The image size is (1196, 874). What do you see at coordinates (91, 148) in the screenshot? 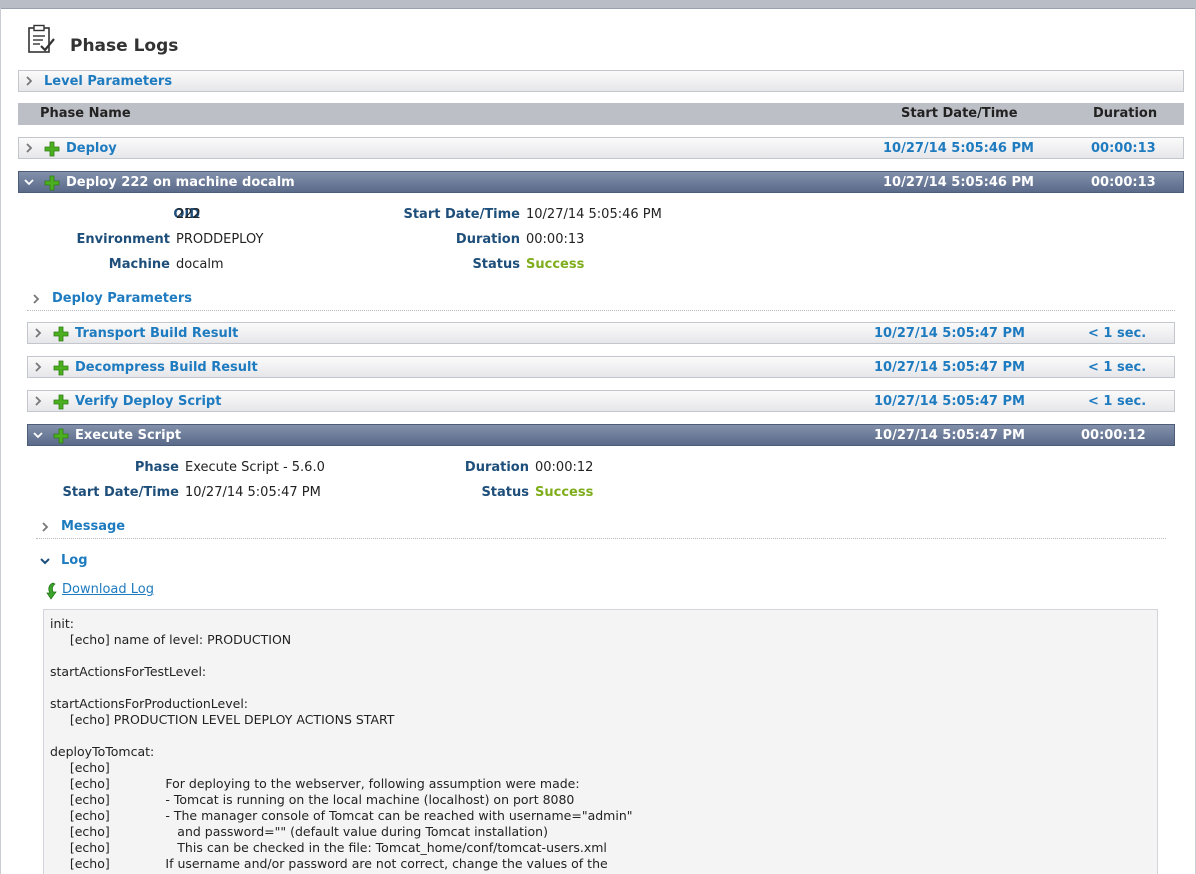
I see `phase-name: Deploy` at bounding box center [91, 148].